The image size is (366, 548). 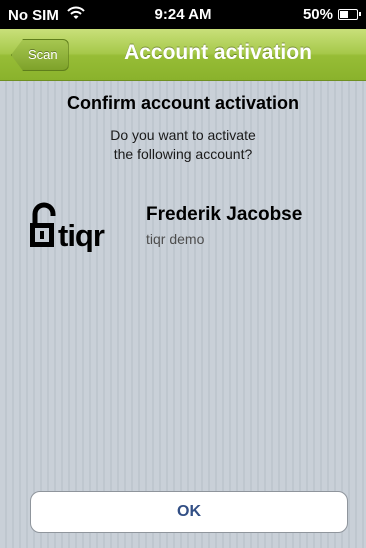 What do you see at coordinates (43, 224) in the screenshot?
I see `padlock-open-icon` at bounding box center [43, 224].